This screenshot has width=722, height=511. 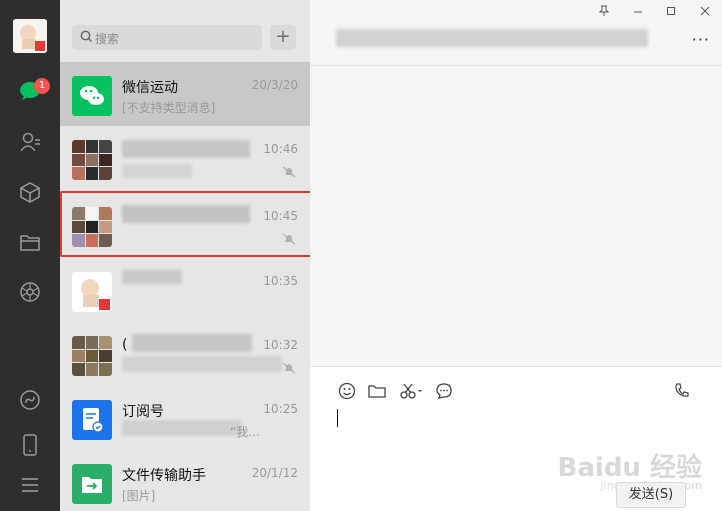 I want to click on ellipsis-icon: ···, so click(x=700, y=39).